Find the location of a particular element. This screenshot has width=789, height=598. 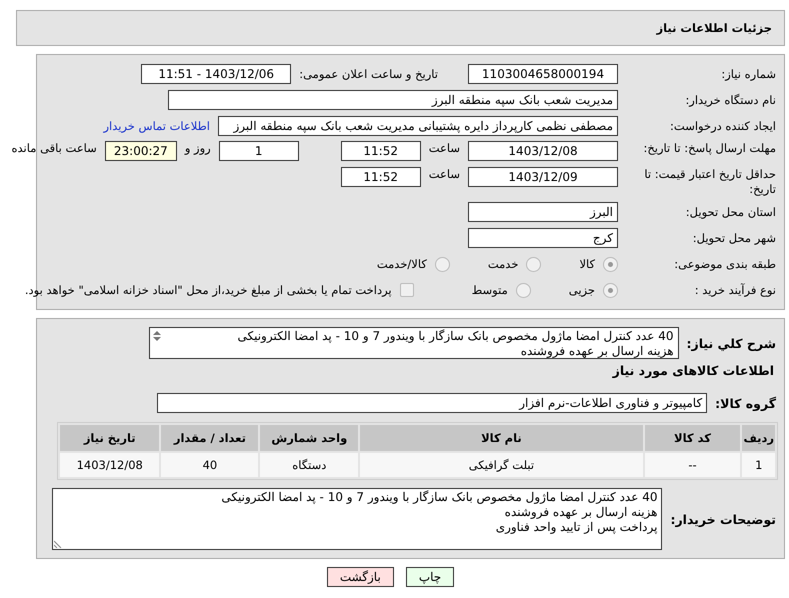

need-number-field: 1103004658000194 is located at coordinates (543, 74).